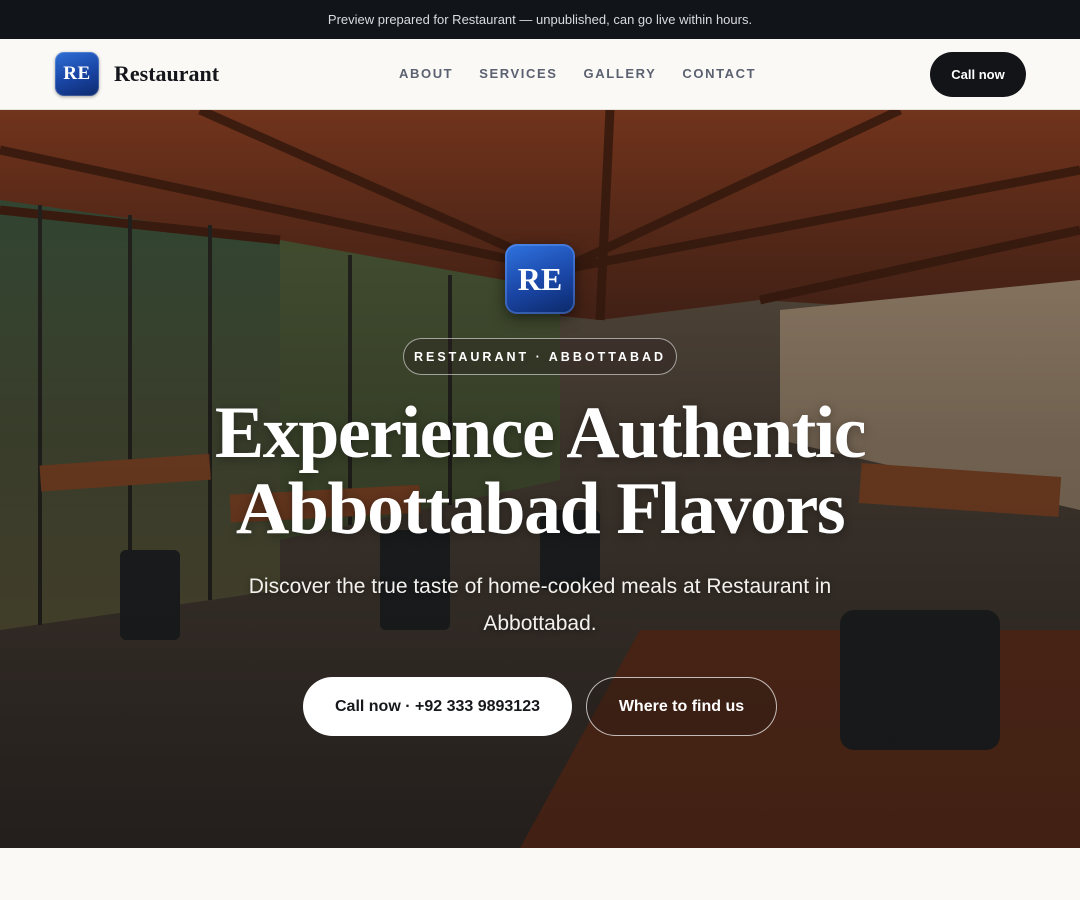 This screenshot has width=1080, height=900. Describe the element at coordinates (719, 73) in the screenshot. I see `nav-link-contact: CONTACT` at that location.